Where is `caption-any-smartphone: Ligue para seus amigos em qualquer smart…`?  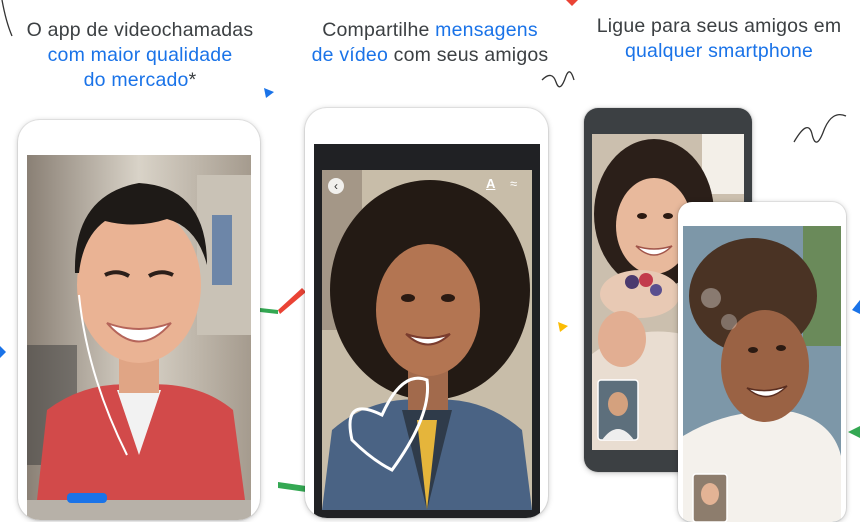 caption-any-smartphone: Ligue para seus amigos em qualquer smart… is located at coordinates (719, 39).